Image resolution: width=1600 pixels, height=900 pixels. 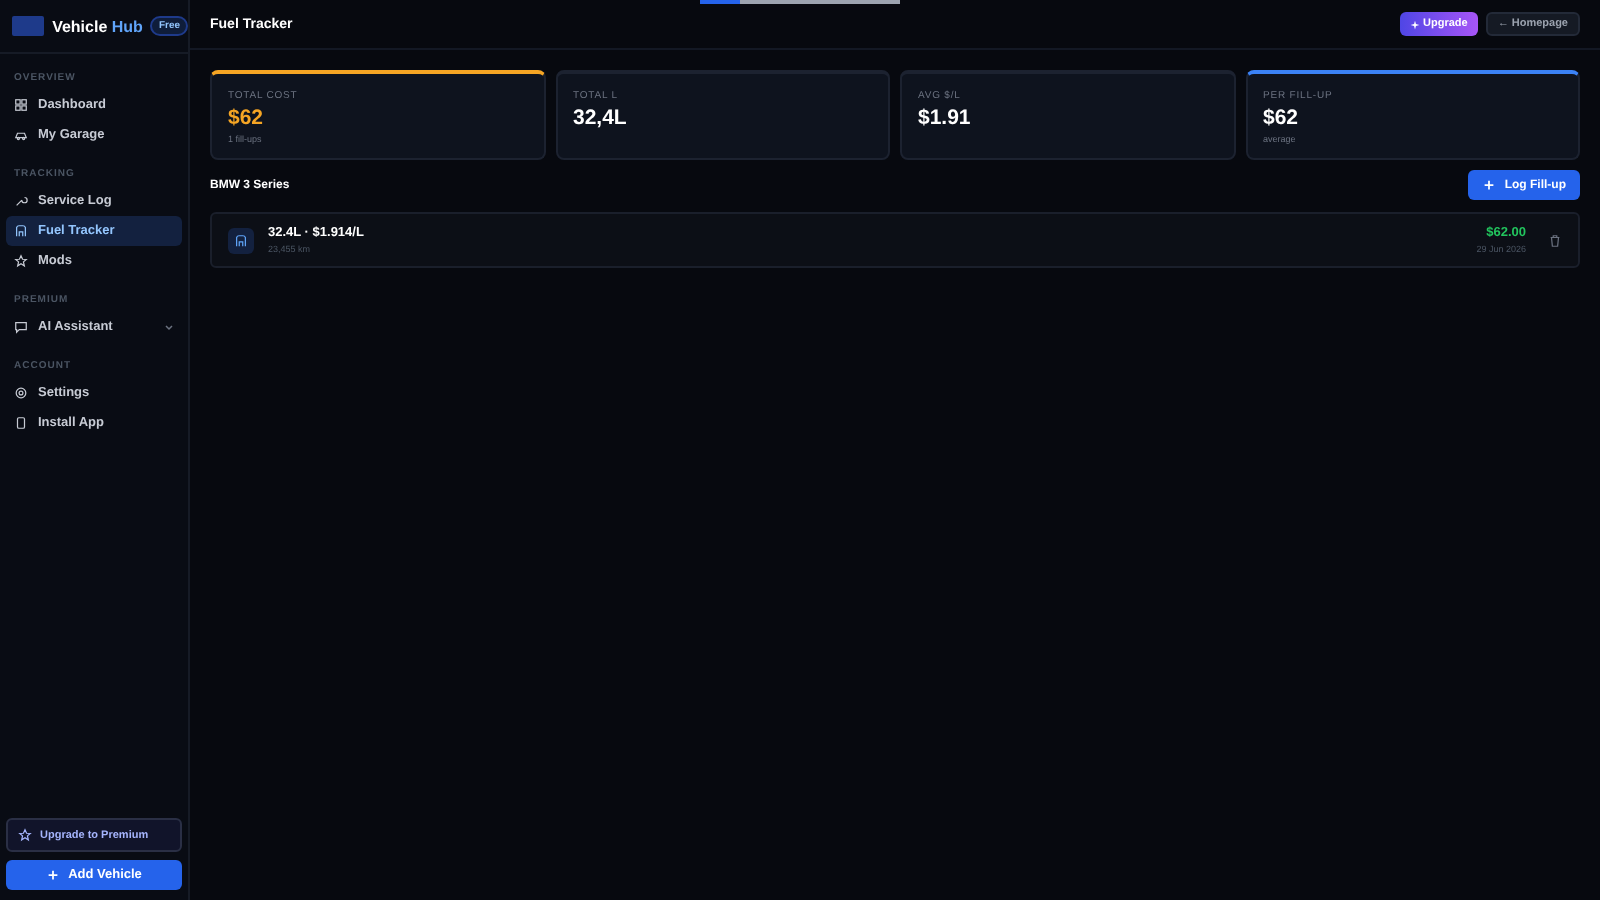 I want to click on chat-icon, so click(x=21, y=327).